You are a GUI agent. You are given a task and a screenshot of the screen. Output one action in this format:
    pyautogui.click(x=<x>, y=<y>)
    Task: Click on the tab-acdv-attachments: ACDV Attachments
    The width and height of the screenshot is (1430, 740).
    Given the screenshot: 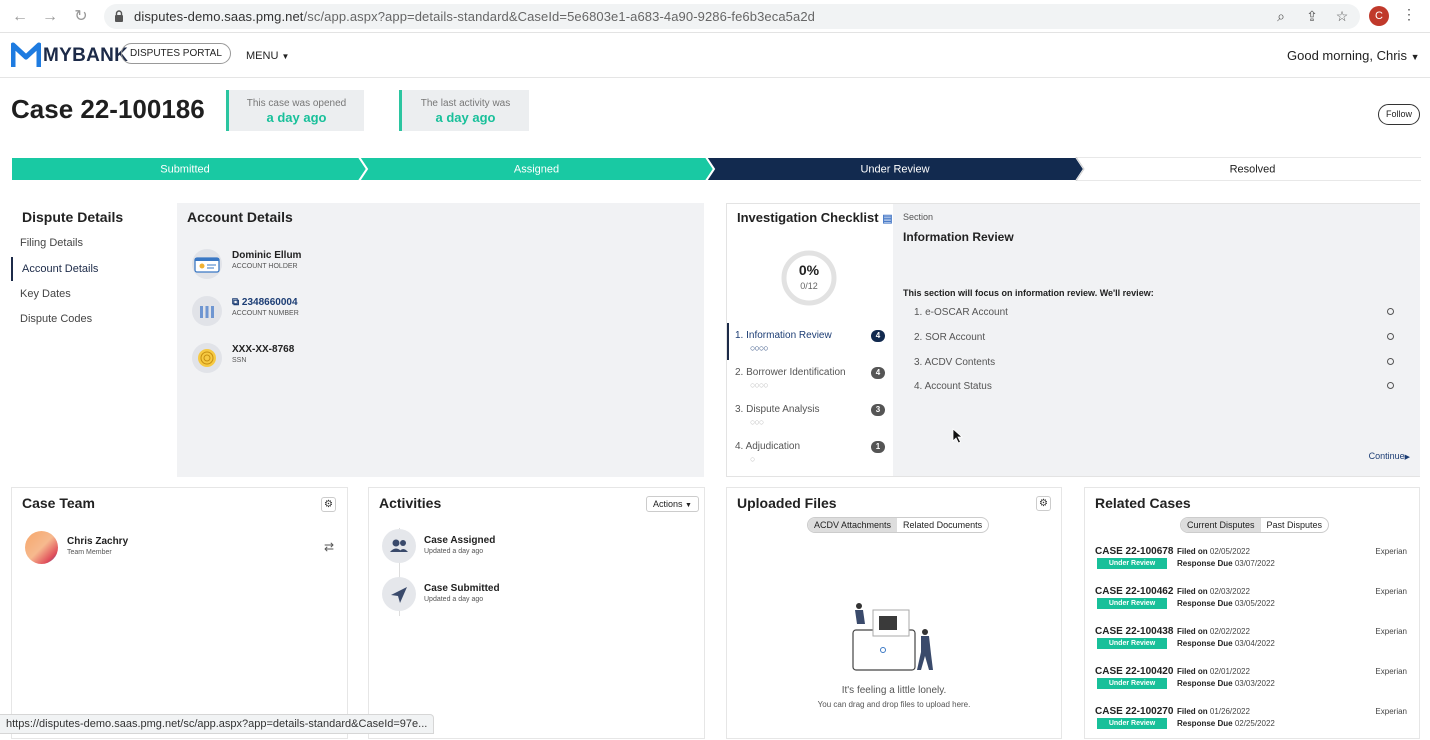 What is the action you would take?
    pyautogui.click(x=853, y=525)
    